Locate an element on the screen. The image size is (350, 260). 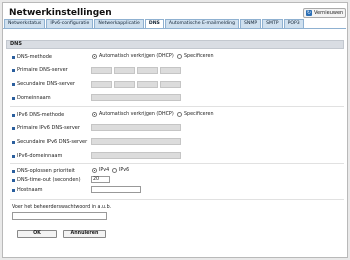
timeout-label: DNS-time-out (seconden) is located at coordinates (46, 180).